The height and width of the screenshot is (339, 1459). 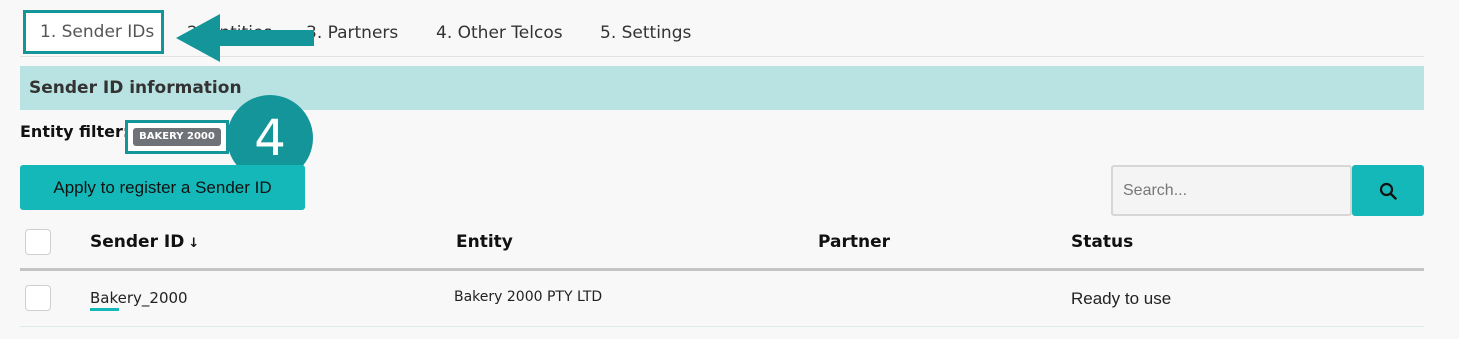 I want to click on section-header: Sender ID information, so click(x=722, y=88).